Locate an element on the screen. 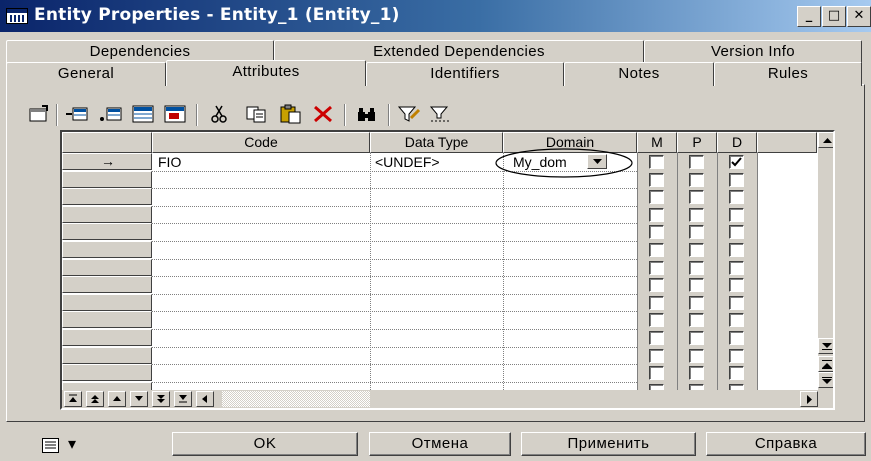 Image resolution: width=871 pixels, height=461 pixels. move-to-top-button is located at coordinates (73, 399).